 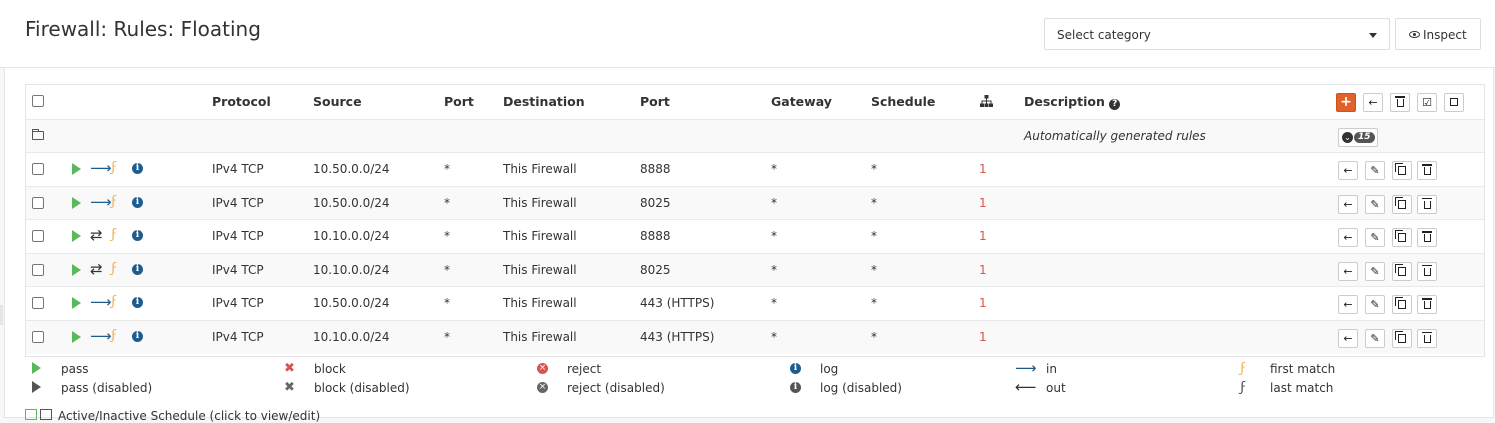 I want to click on rule-destination-port: 443 (HTTPS), so click(x=677, y=336).